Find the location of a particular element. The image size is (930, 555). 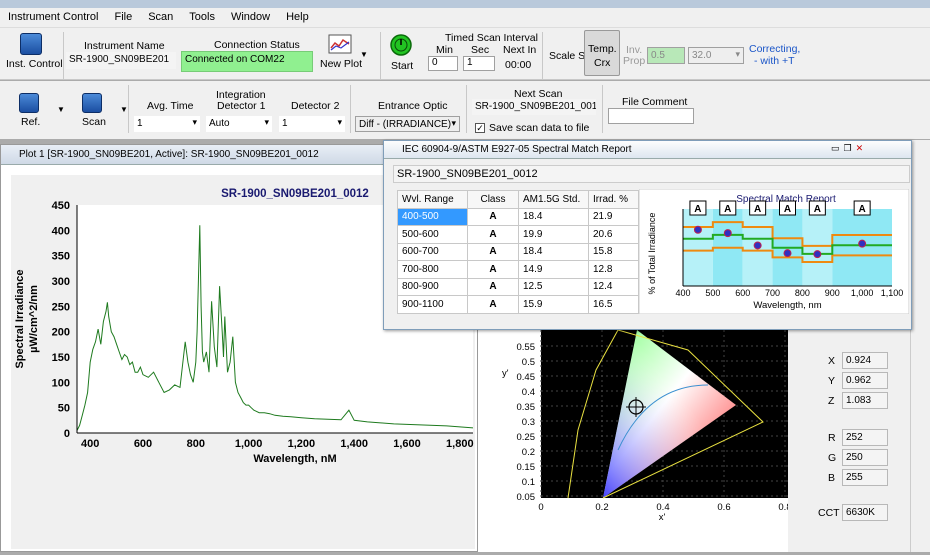

menu-window: Window is located at coordinates (250, 17).